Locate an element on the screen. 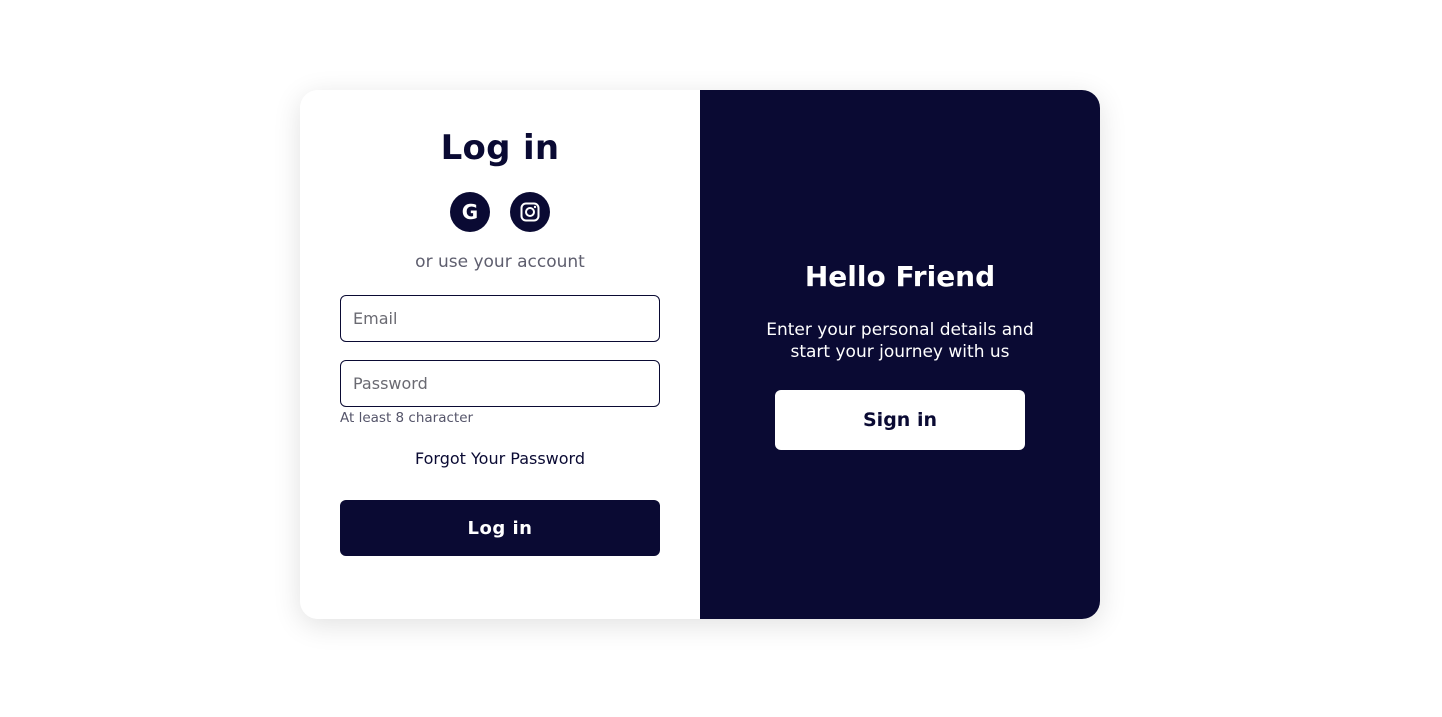  google-icon: G is located at coordinates (470, 212).